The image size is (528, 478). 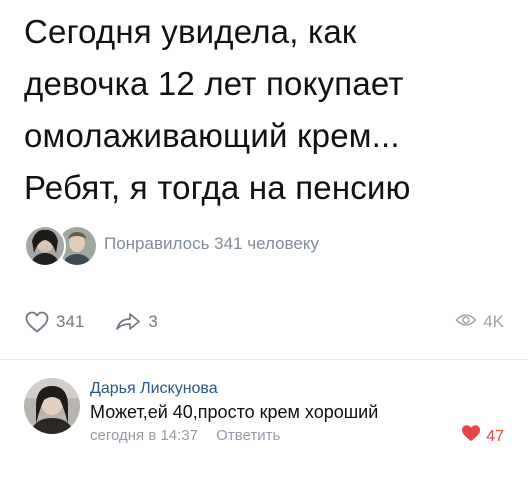 What do you see at coordinates (248, 435) in the screenshot?
I see `reply-button: Ответить` at bounding box center [248, 435].